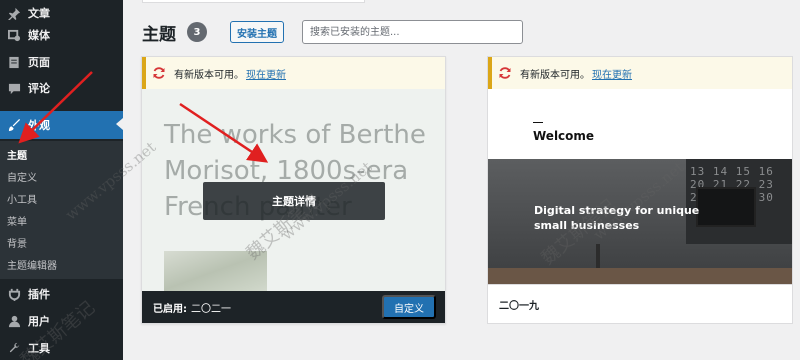  I want to click on theme-count-badge: 3, so click(197, 32).